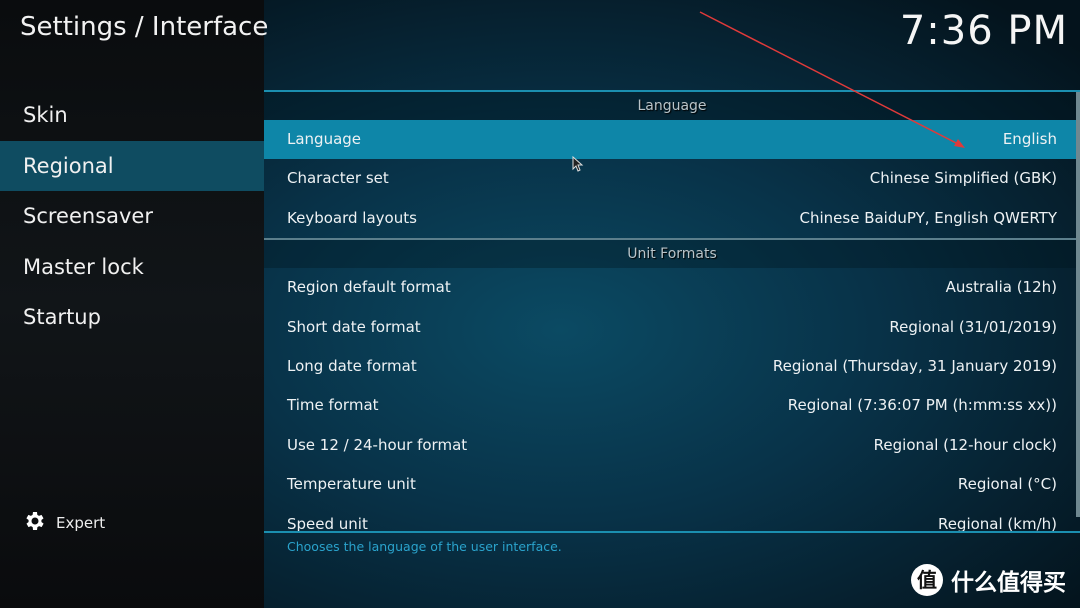 This screenshot has height=608, width=1080. Describe the element at coordinates (132, 115) in the screenshot. I see `sidebar-item-skin: Skin` at that location.